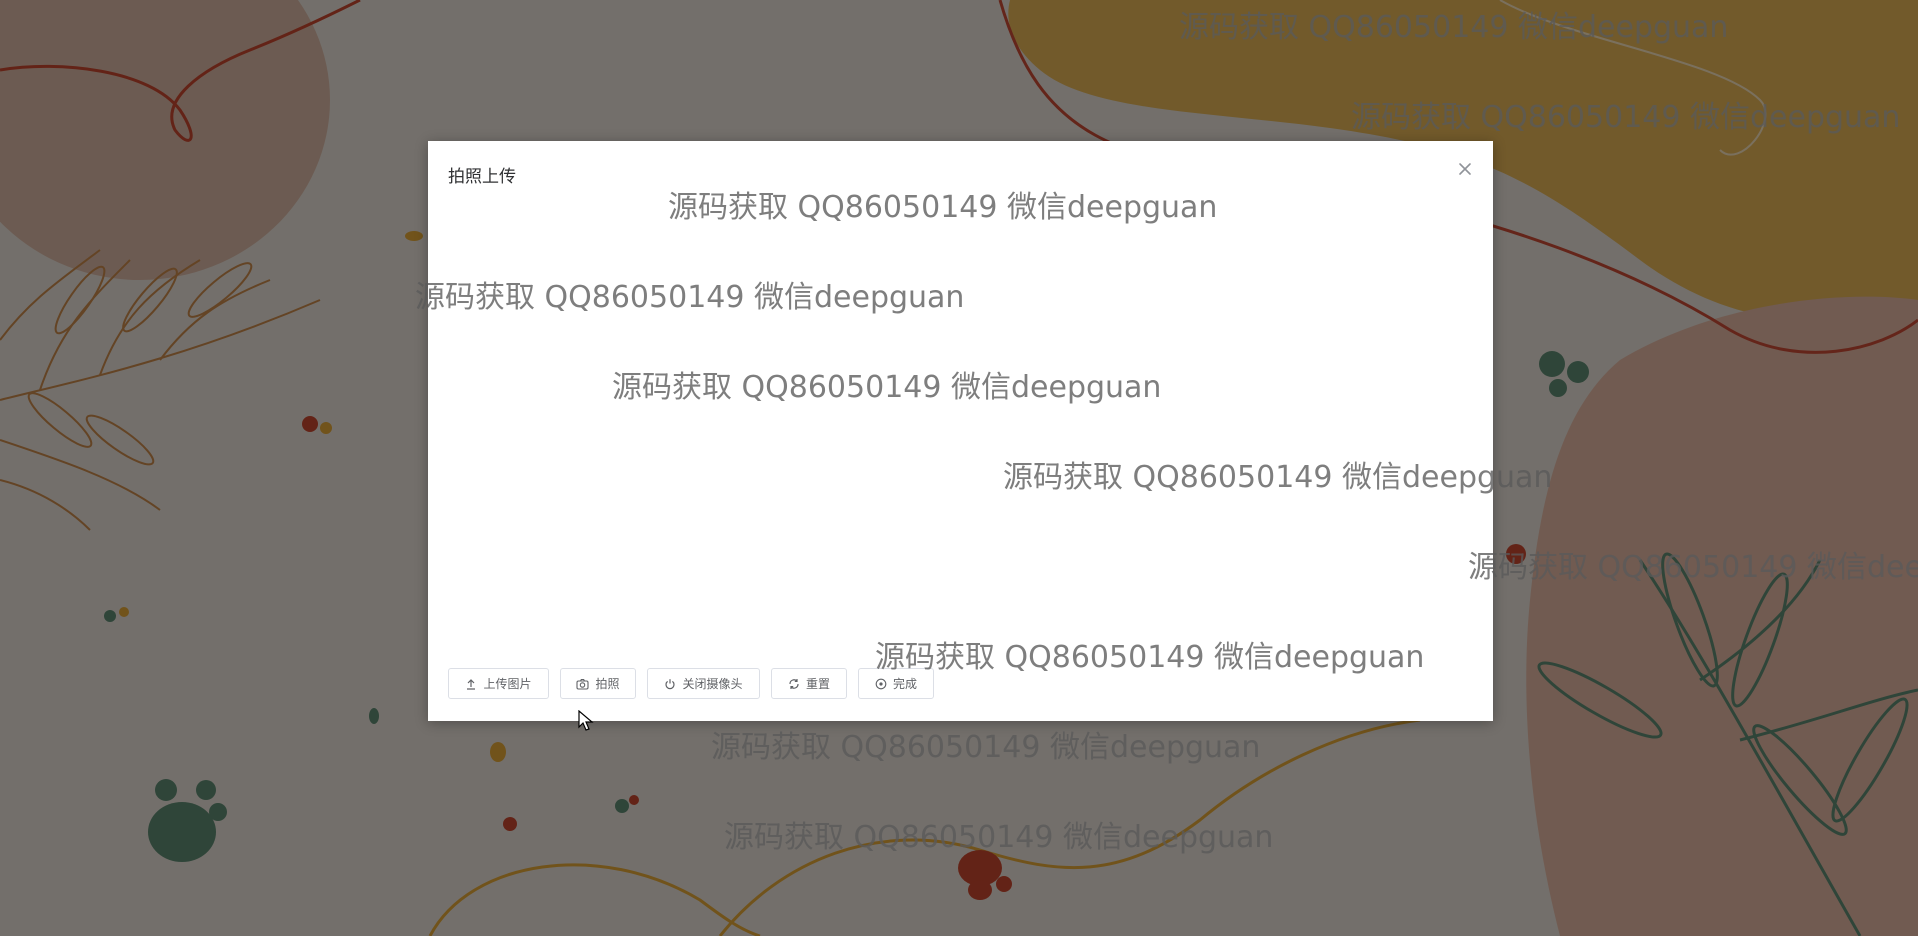 The width and height of the screenshot is (1918, 936). Describe the element at coordinates (712, 684) in the screenshot. I see `close-camera-label: 关闭摄像头` at that location.